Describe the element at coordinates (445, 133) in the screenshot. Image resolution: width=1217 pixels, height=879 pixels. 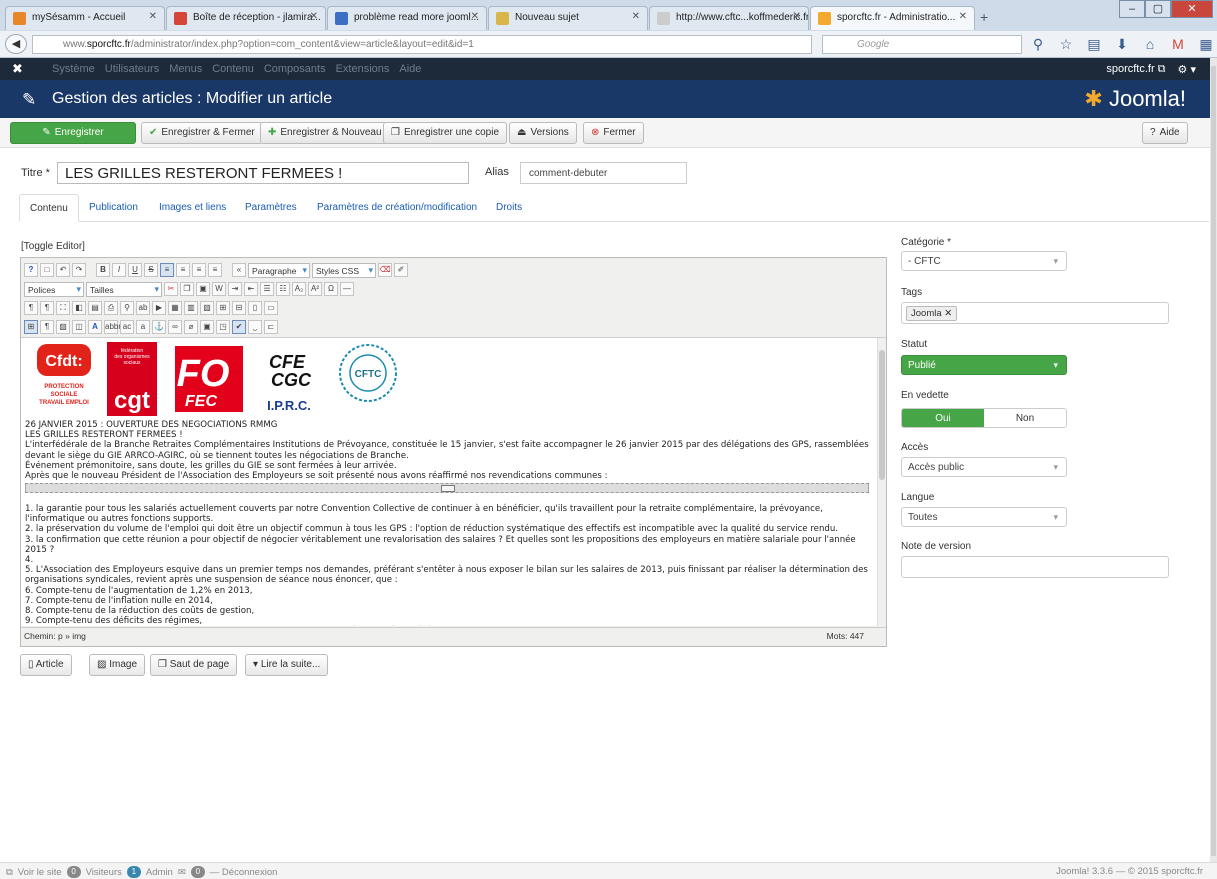
I see `save-copy-button: ❐ Enregistrer une copie` at that location.